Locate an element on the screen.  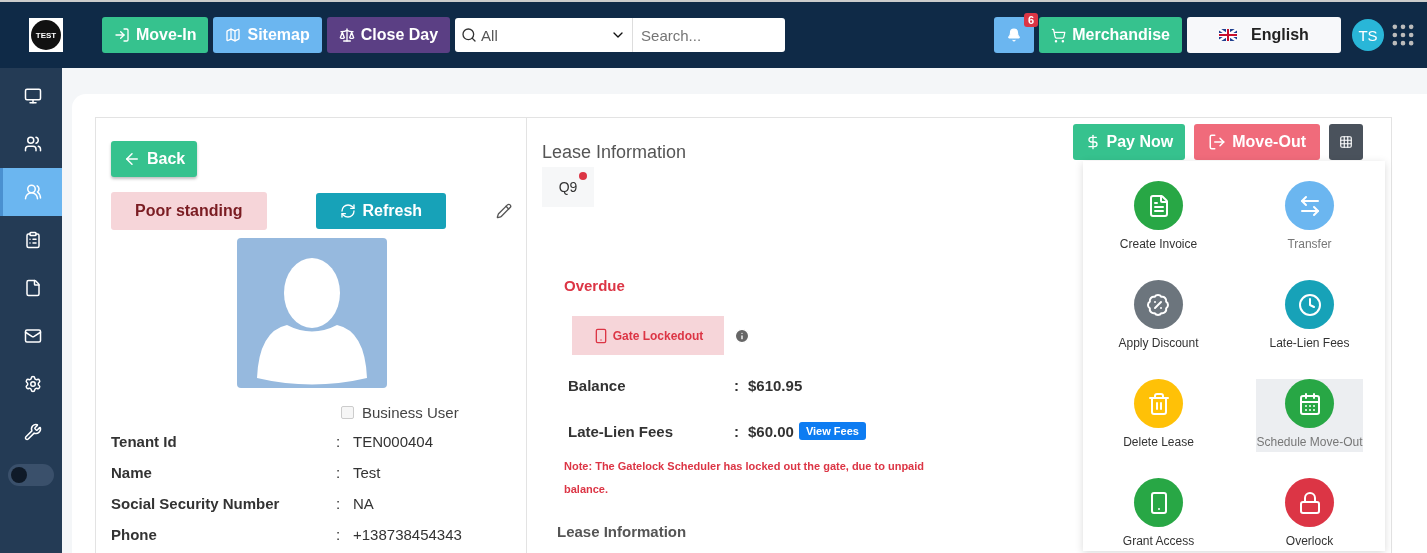
grid-icon is located at coordinates (1346, 142).